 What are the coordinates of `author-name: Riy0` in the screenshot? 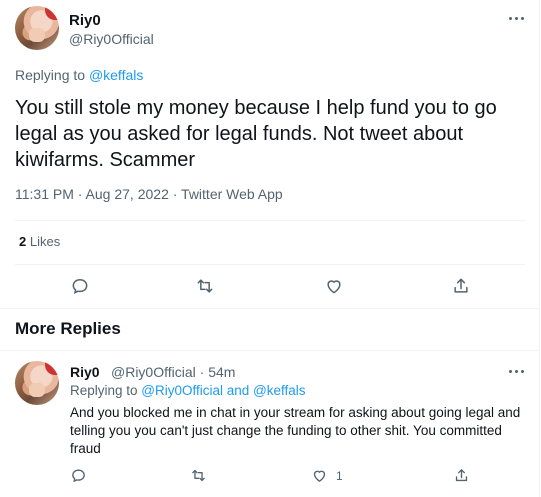 It's located at (85, 20).